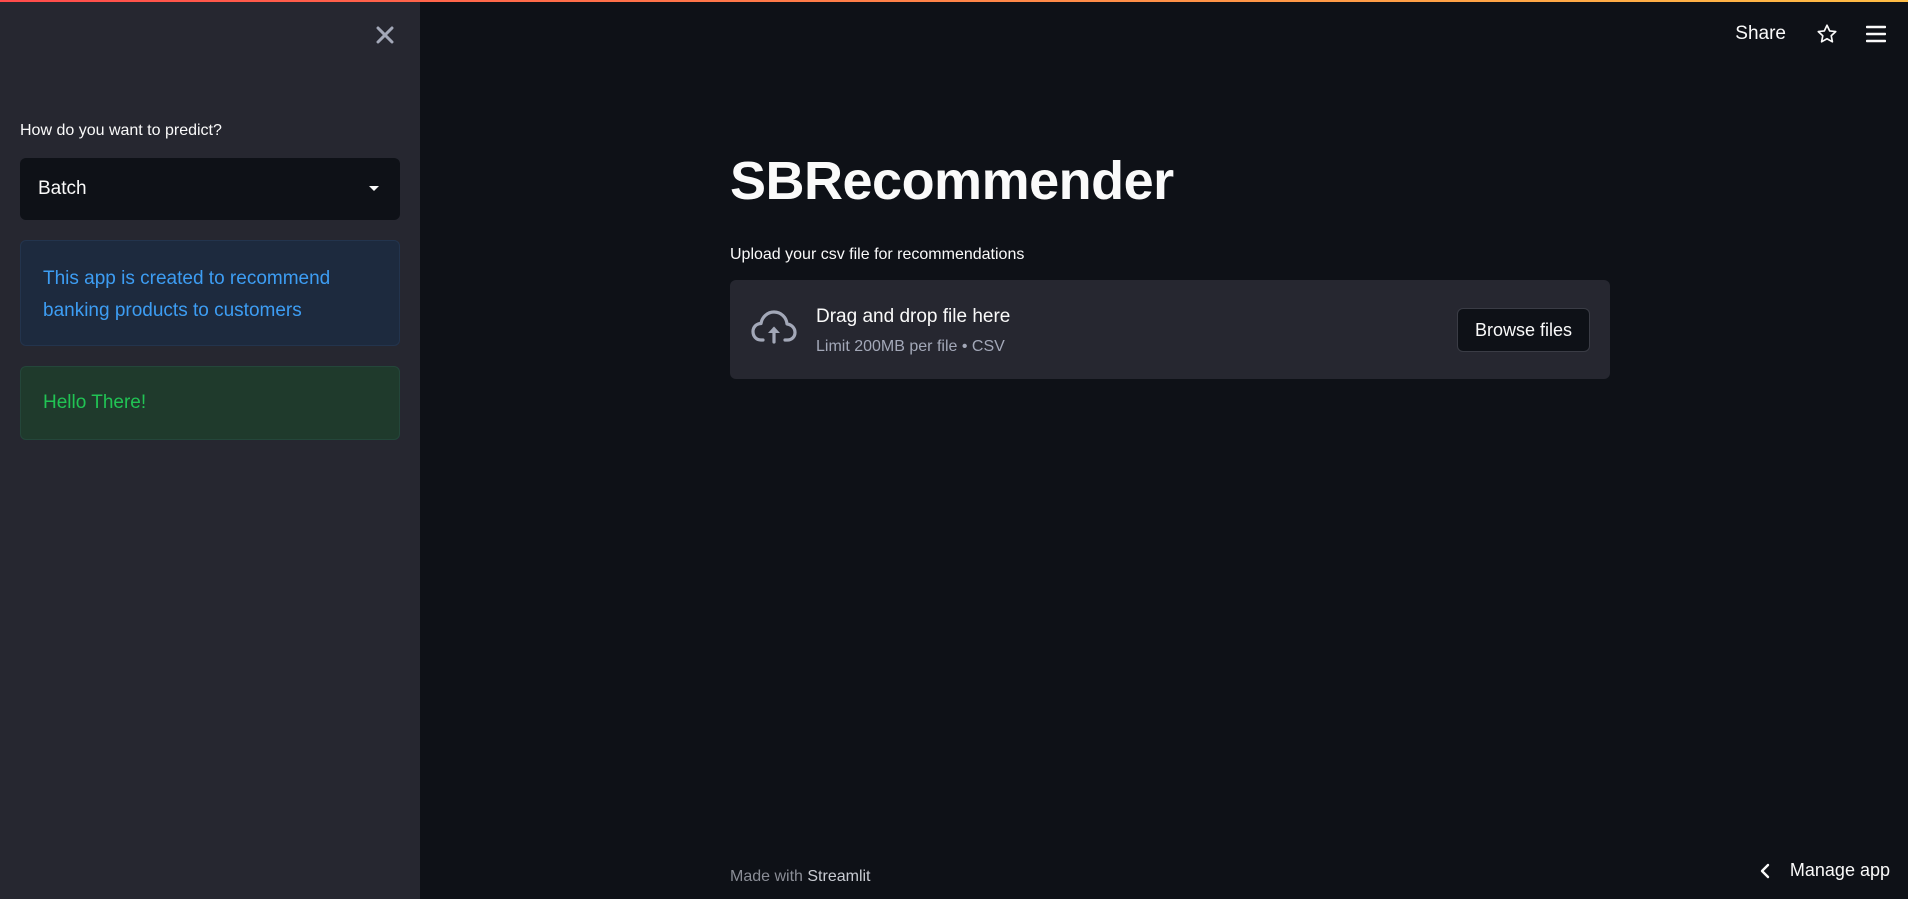 The width and height of the screenshot is (1908, 899). What do you see at coordinates (1765, 871) in the screenshot?
I see `chevron-left-icon` at bounding box center [1765, 871].